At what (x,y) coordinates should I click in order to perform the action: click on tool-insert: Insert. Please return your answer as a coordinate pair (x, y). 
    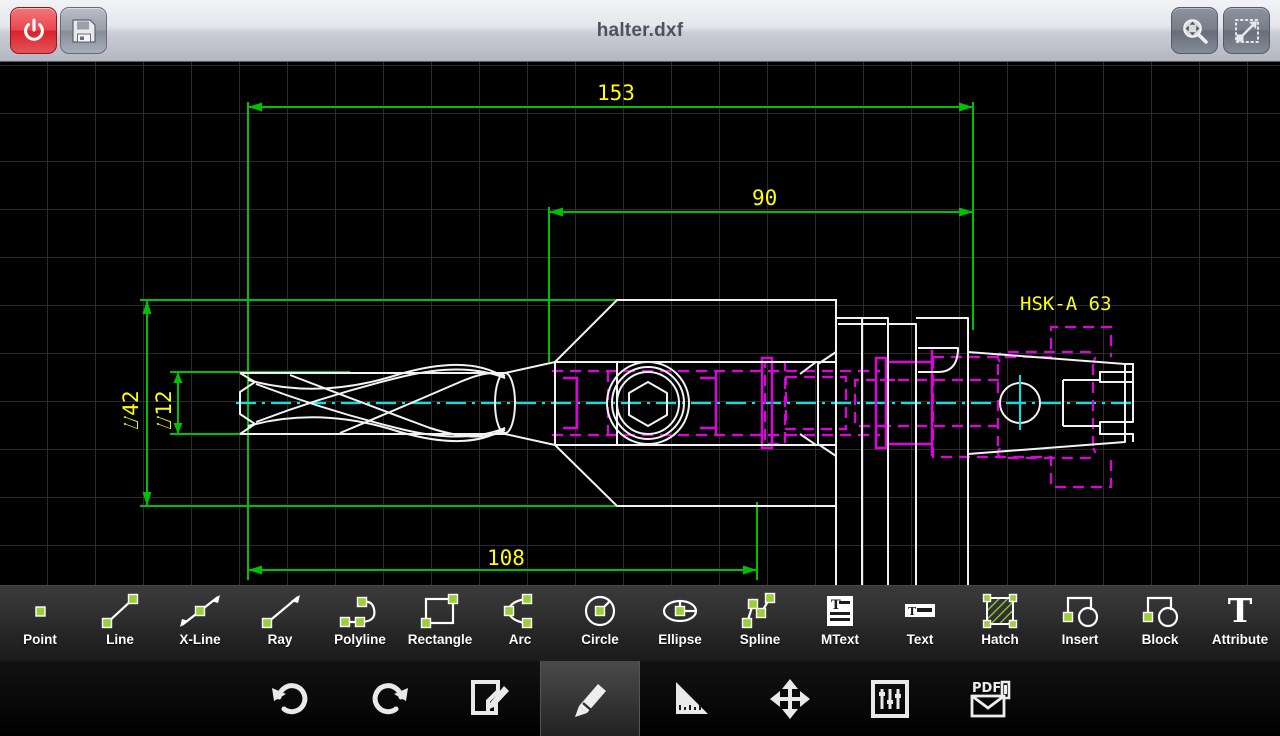
    Looking at the image, I should click on (1080, 624).